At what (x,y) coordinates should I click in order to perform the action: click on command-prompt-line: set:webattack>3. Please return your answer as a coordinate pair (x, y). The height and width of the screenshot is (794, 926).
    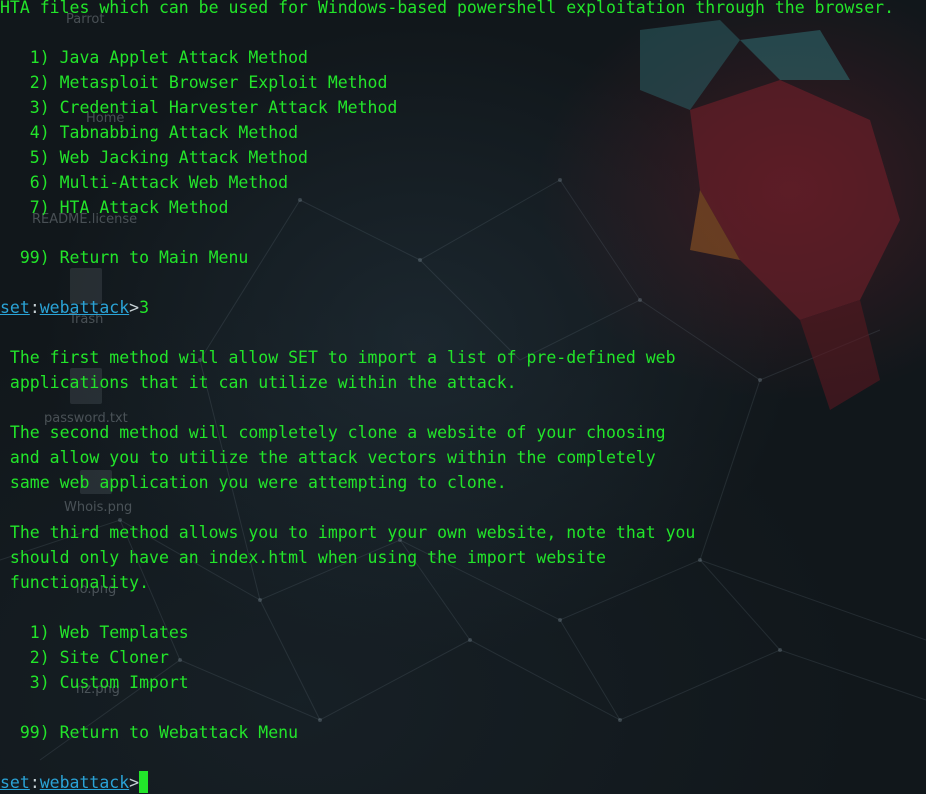
    Looking at the image, I should click on (74, 307).